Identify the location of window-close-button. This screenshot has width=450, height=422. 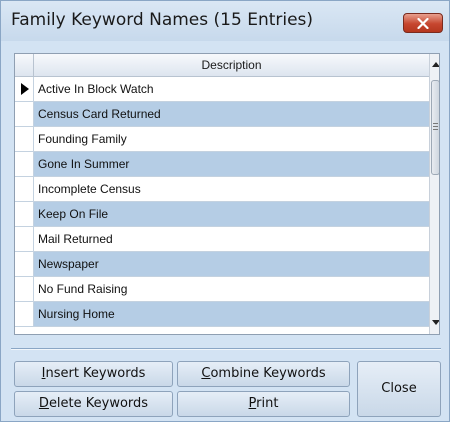
(423, 23).